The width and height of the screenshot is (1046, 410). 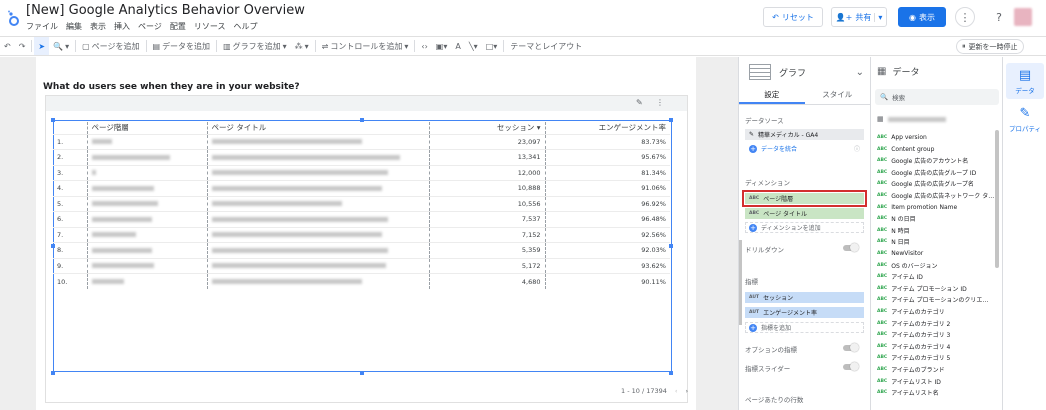 What do you see at coordinates (772, 95) in the screenshot?
I see `tab-setup: 設定` at bounding box center [772, 95].